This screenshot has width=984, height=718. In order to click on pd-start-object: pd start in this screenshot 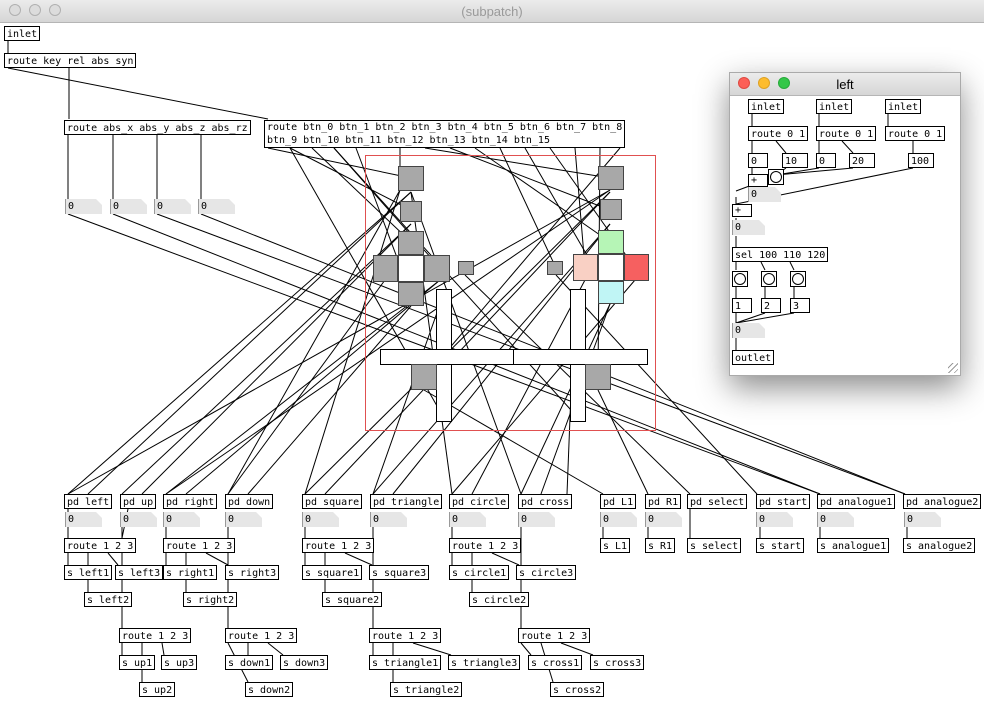, I will do `click(783, 501)`.